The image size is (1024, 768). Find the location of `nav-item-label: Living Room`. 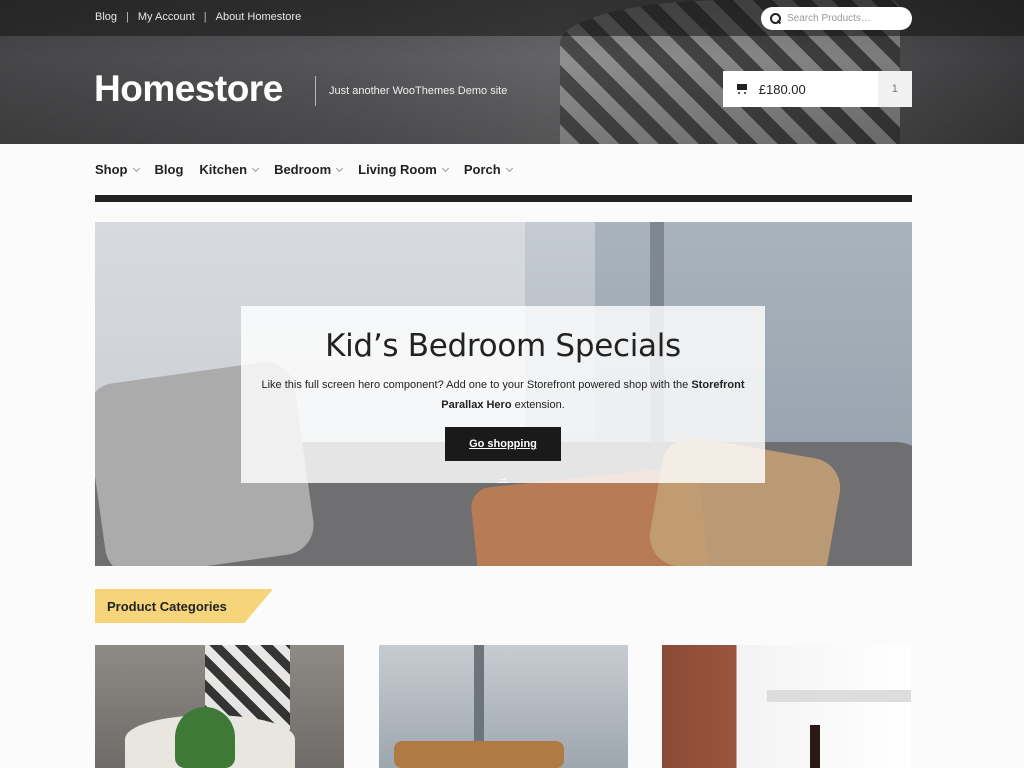

nav-item-label: Living Room is located at coordinates (397, 169).